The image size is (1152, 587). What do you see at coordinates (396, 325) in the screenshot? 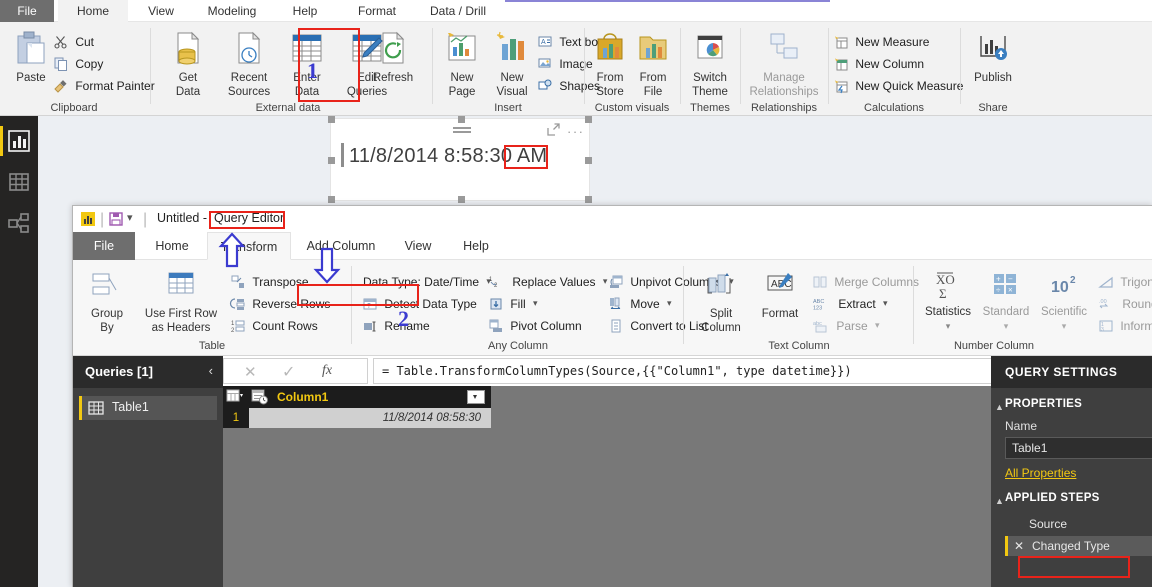
I see `rename-button: Rename` at bounding box center [396, 325].